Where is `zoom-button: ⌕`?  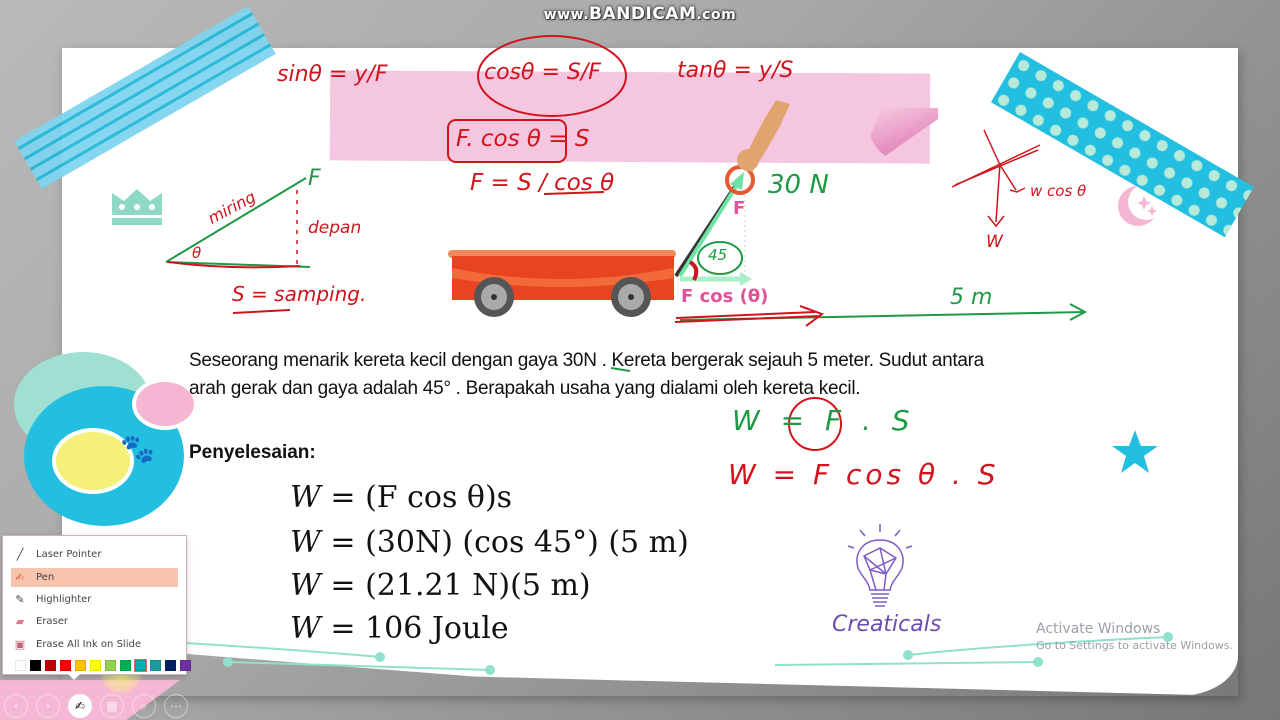 zoom-button: ⌕ is located at coordinates (144, 706).